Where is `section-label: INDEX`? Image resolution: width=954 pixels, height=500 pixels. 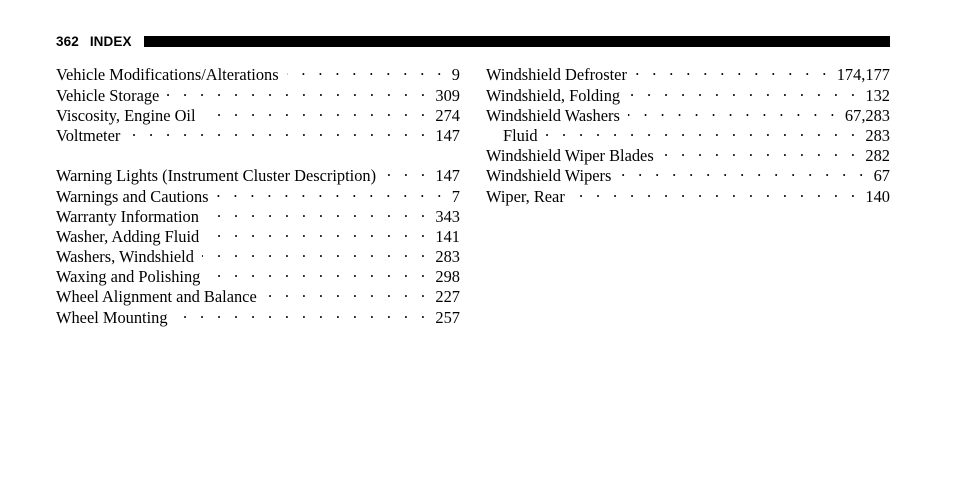
section-label: INDEX is located at coordinates (110, 41).